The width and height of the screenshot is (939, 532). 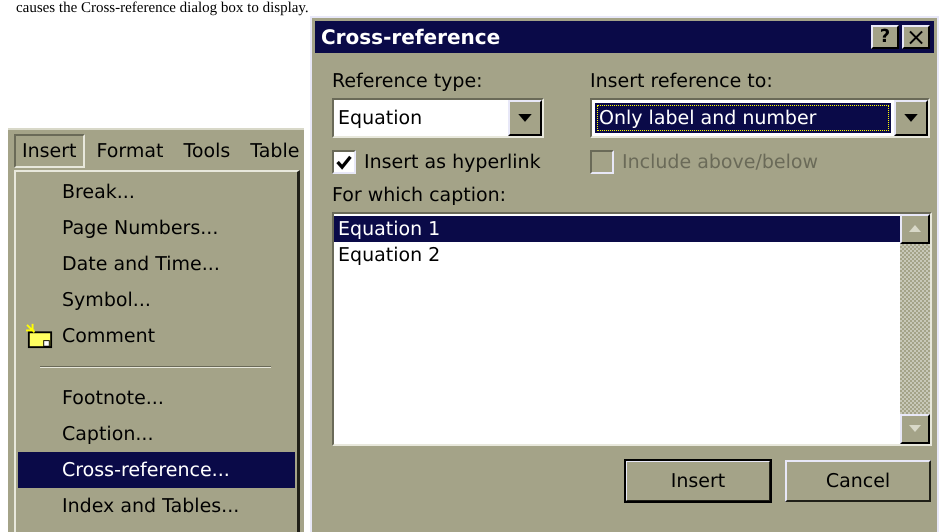 What do you see at coordinates (130, 151) in the screenshot?
I see `menu-bar-item: Format` at bounding box center [130, 151].